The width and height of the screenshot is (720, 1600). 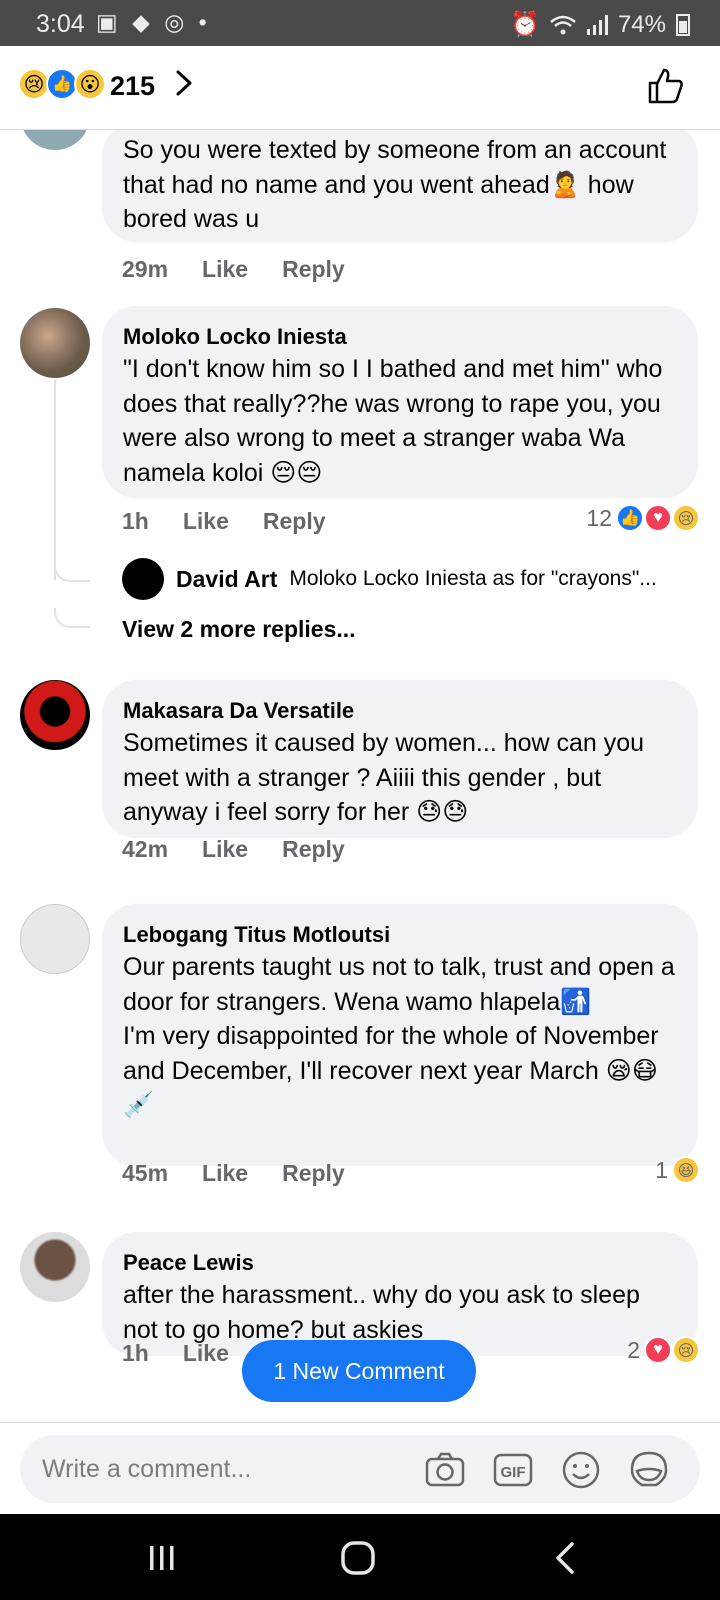 I want to click on reactions-header: 😢 👍 😮 215, so click(x=360, y=88).